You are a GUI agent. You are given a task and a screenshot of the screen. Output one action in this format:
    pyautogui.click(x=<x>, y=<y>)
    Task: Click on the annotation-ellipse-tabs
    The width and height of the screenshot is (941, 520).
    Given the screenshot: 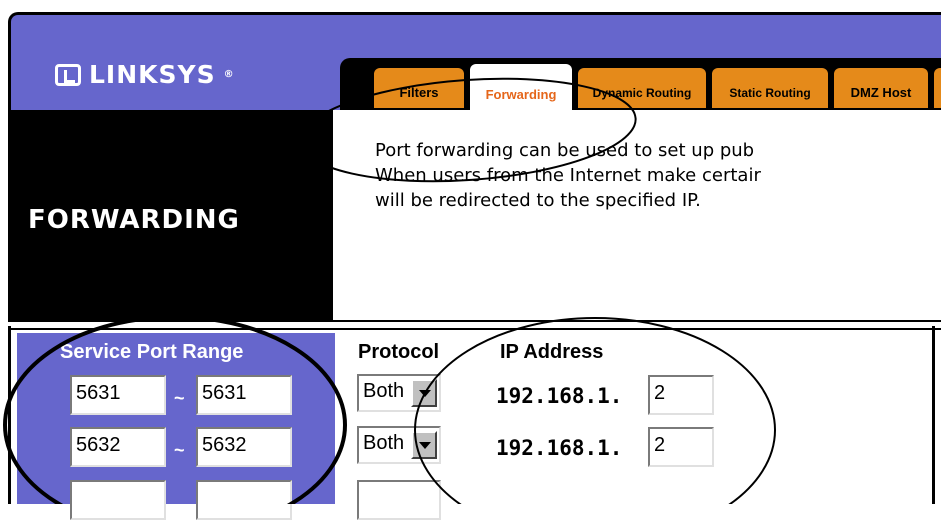 What is the action you would take?
    pyautogui.click(x=468, y=130)
    